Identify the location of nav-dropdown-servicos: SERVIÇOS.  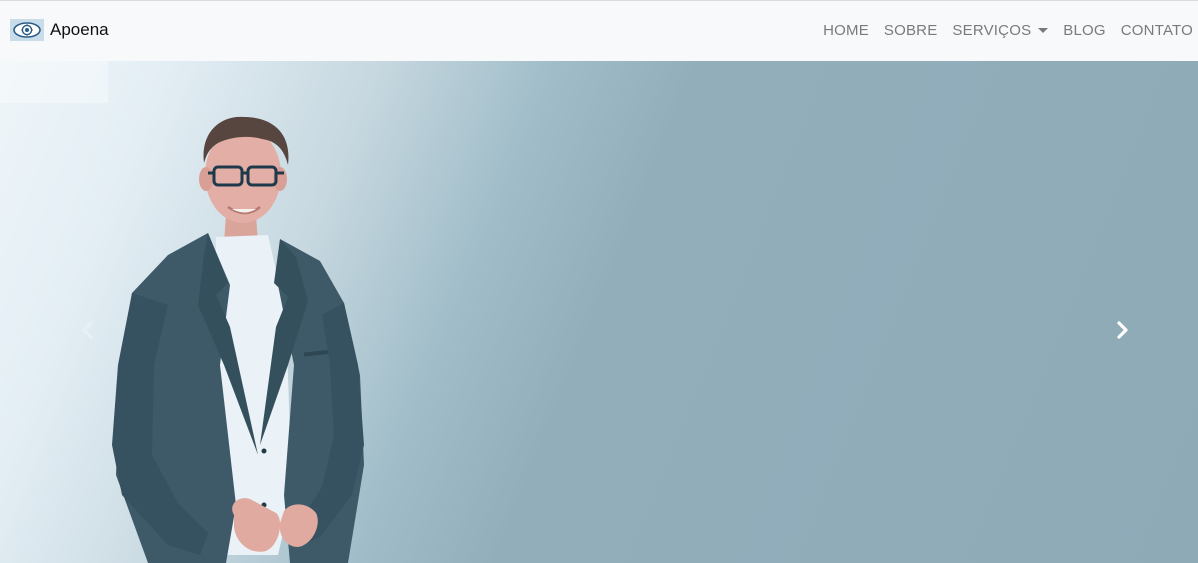
(1000, 30).